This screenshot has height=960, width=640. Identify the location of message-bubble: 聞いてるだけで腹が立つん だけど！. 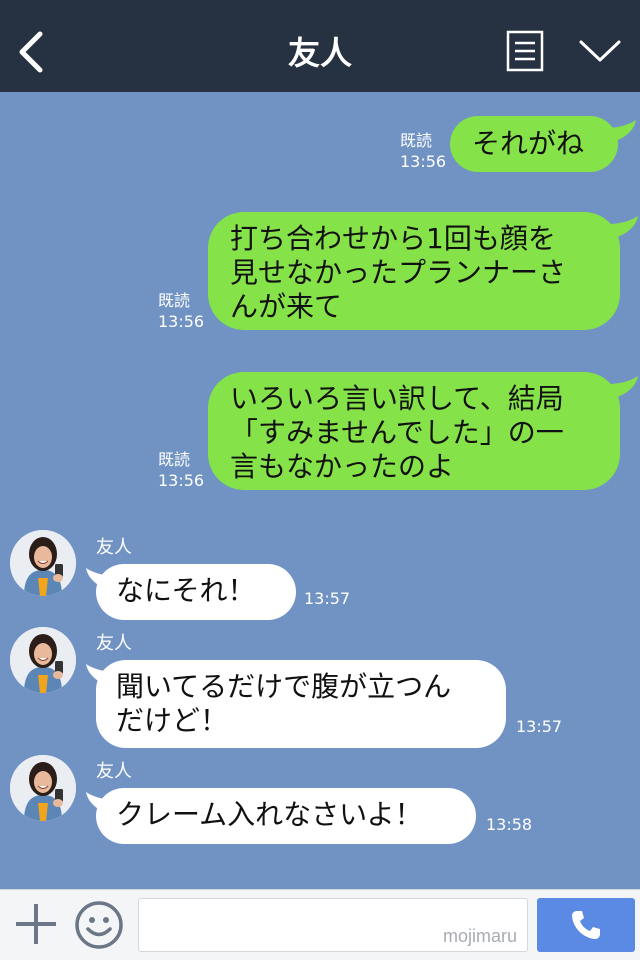
(301, 704).